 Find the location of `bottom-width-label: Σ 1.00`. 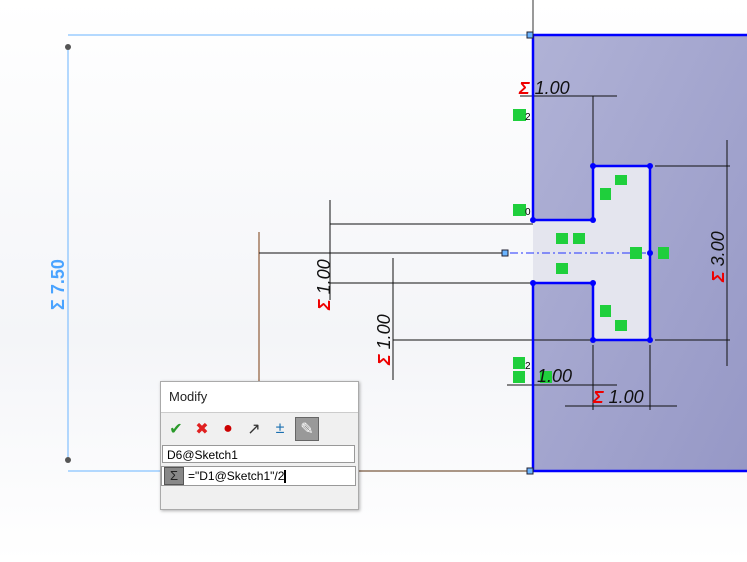

bottom-width-label: Σ 1.00 is located at coordinates (618, 397).